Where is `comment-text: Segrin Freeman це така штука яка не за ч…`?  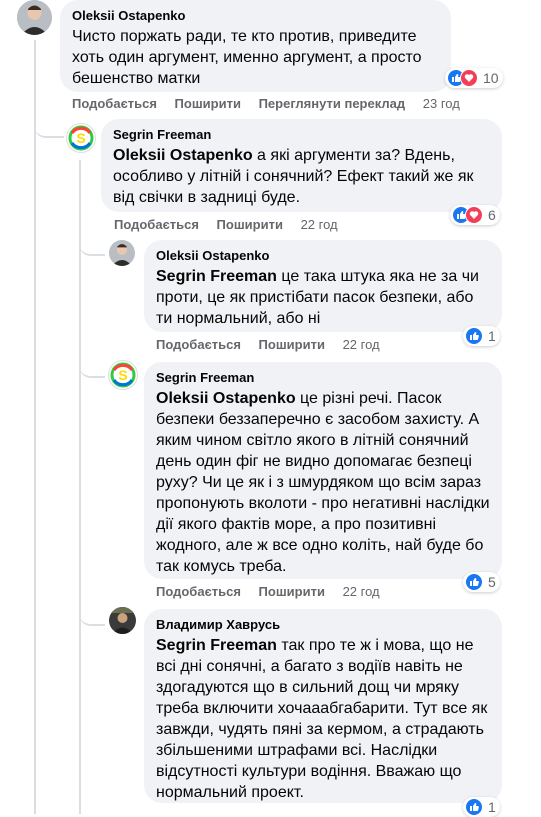 comment-text: Segrin Freeman це така штука яка не за ч… is located at coordinates (317, 297).